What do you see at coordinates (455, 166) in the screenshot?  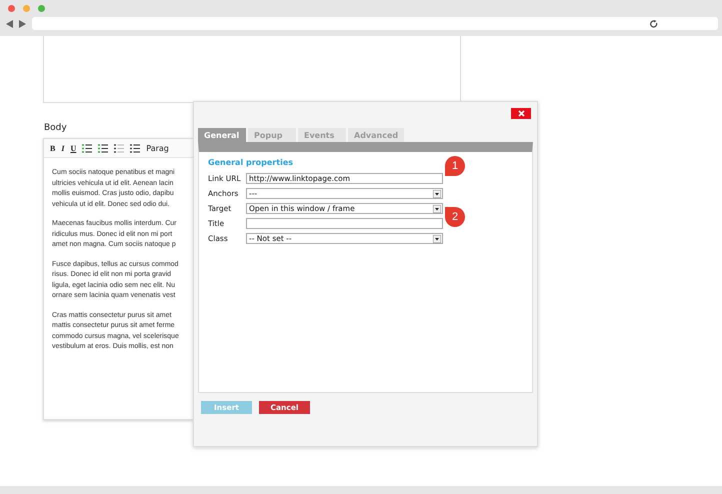 I see `callout-marker: 1` at bounding box center [455, 166].